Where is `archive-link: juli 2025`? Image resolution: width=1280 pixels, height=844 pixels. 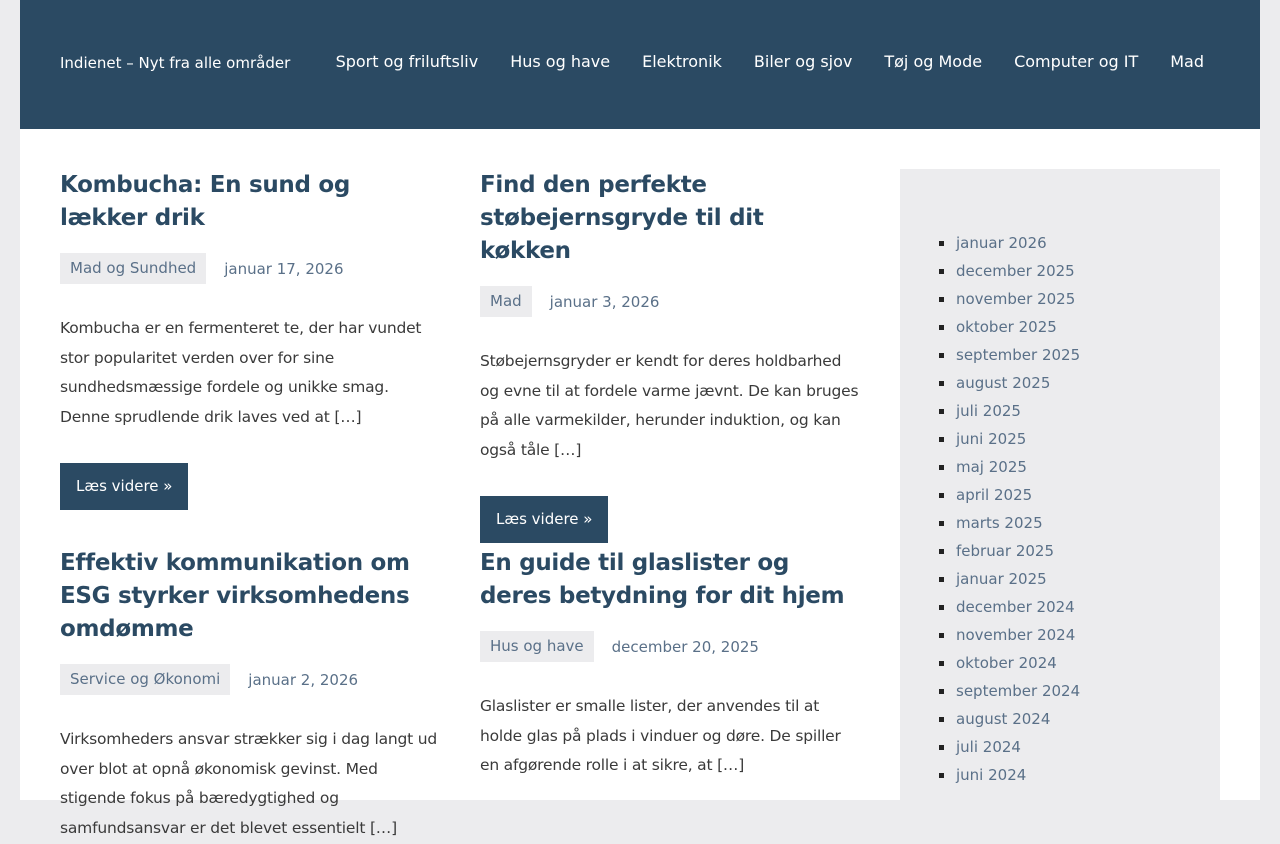 archive-link: juli 2025 is located at coordinates (988, 411).